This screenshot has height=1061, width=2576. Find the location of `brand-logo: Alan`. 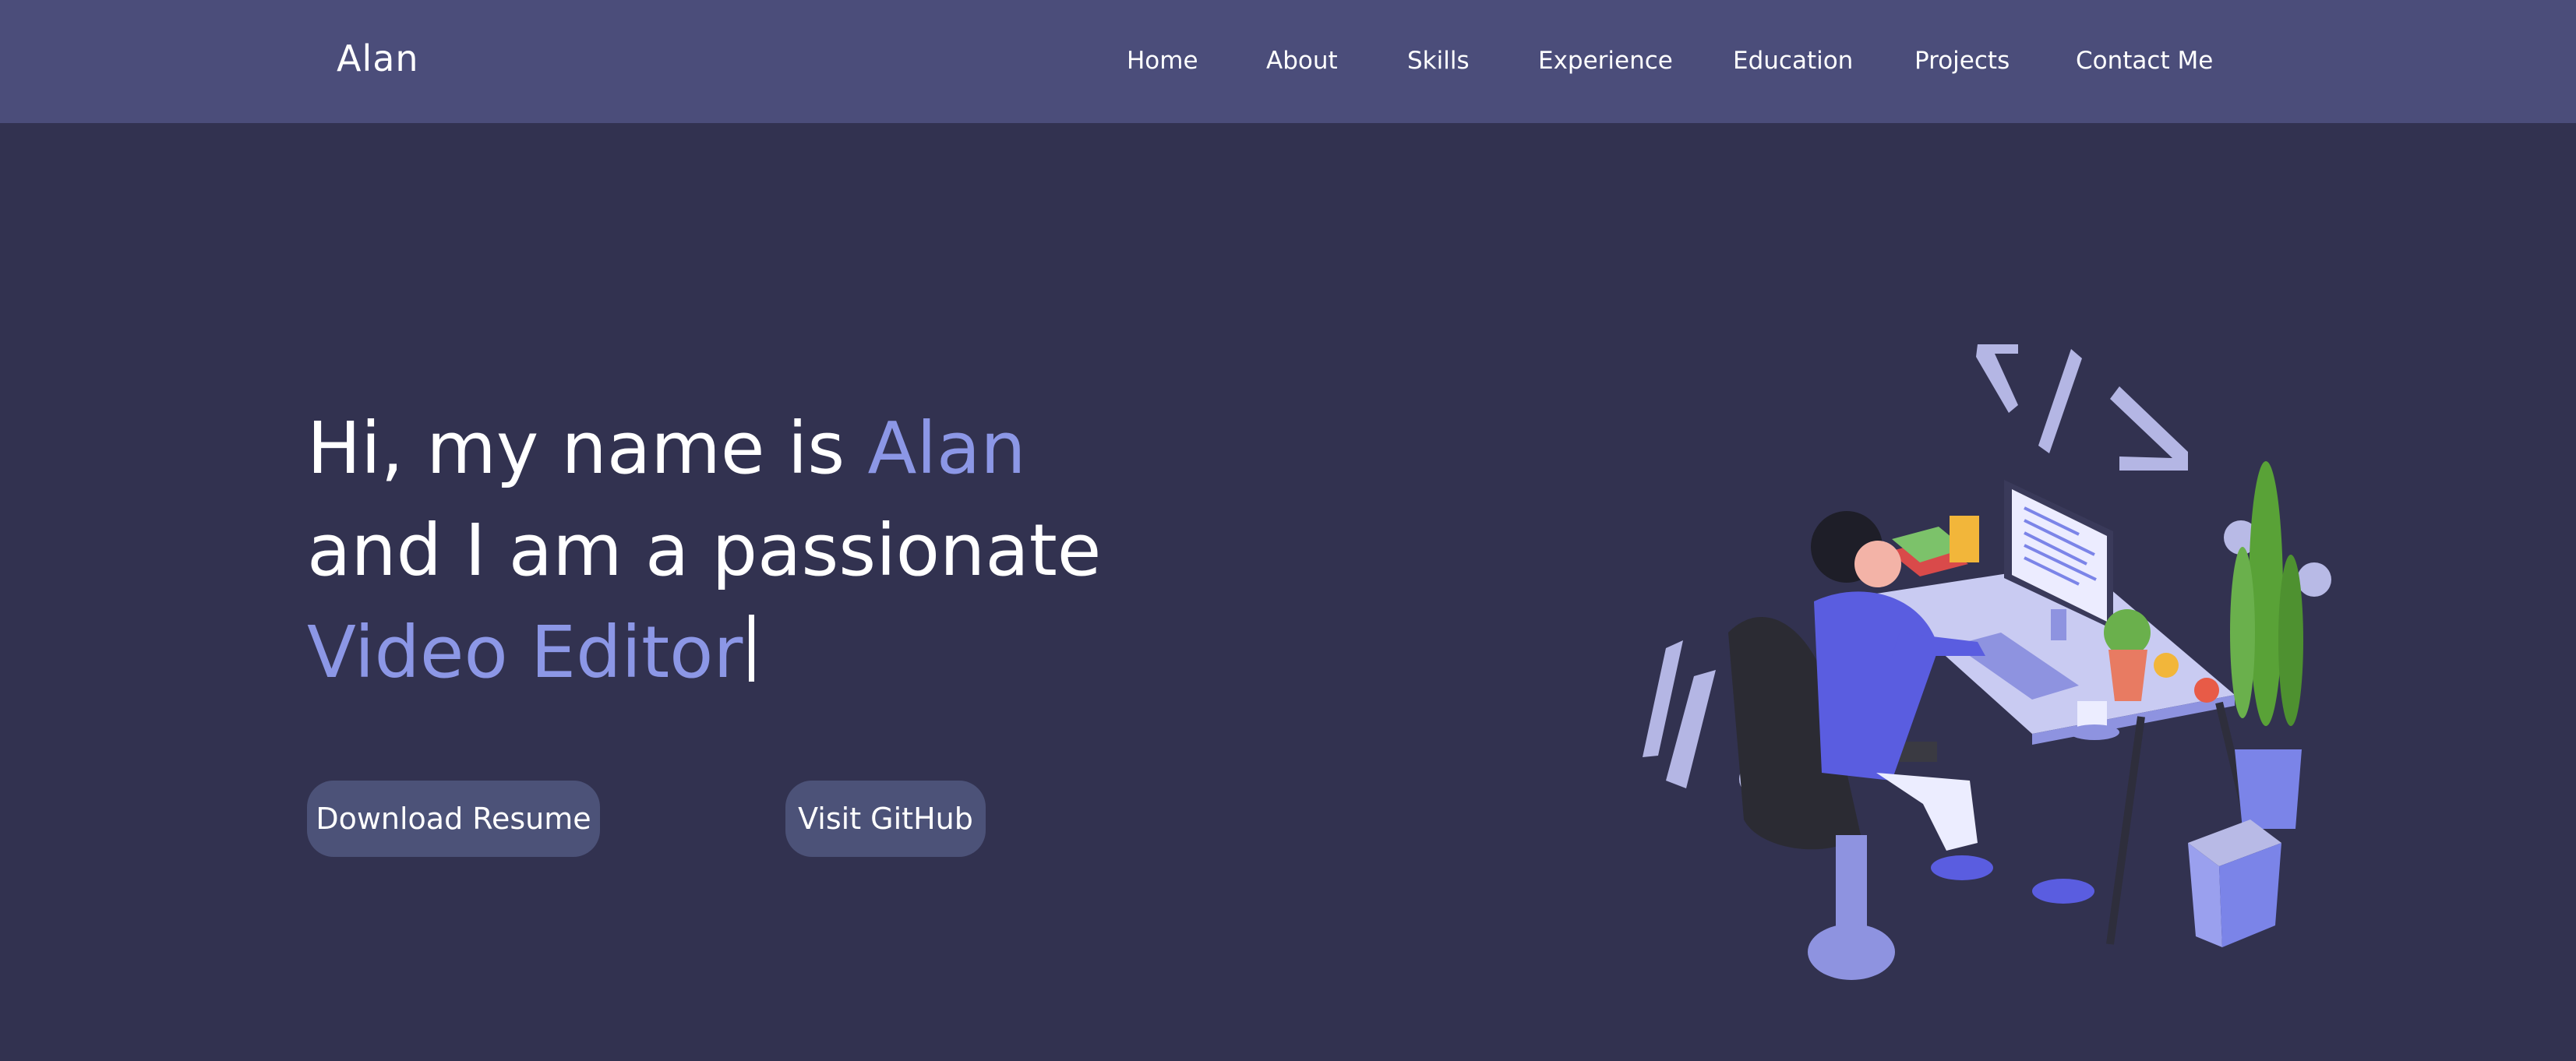

brand-logo: Alan is located at coordinates (378, 58).